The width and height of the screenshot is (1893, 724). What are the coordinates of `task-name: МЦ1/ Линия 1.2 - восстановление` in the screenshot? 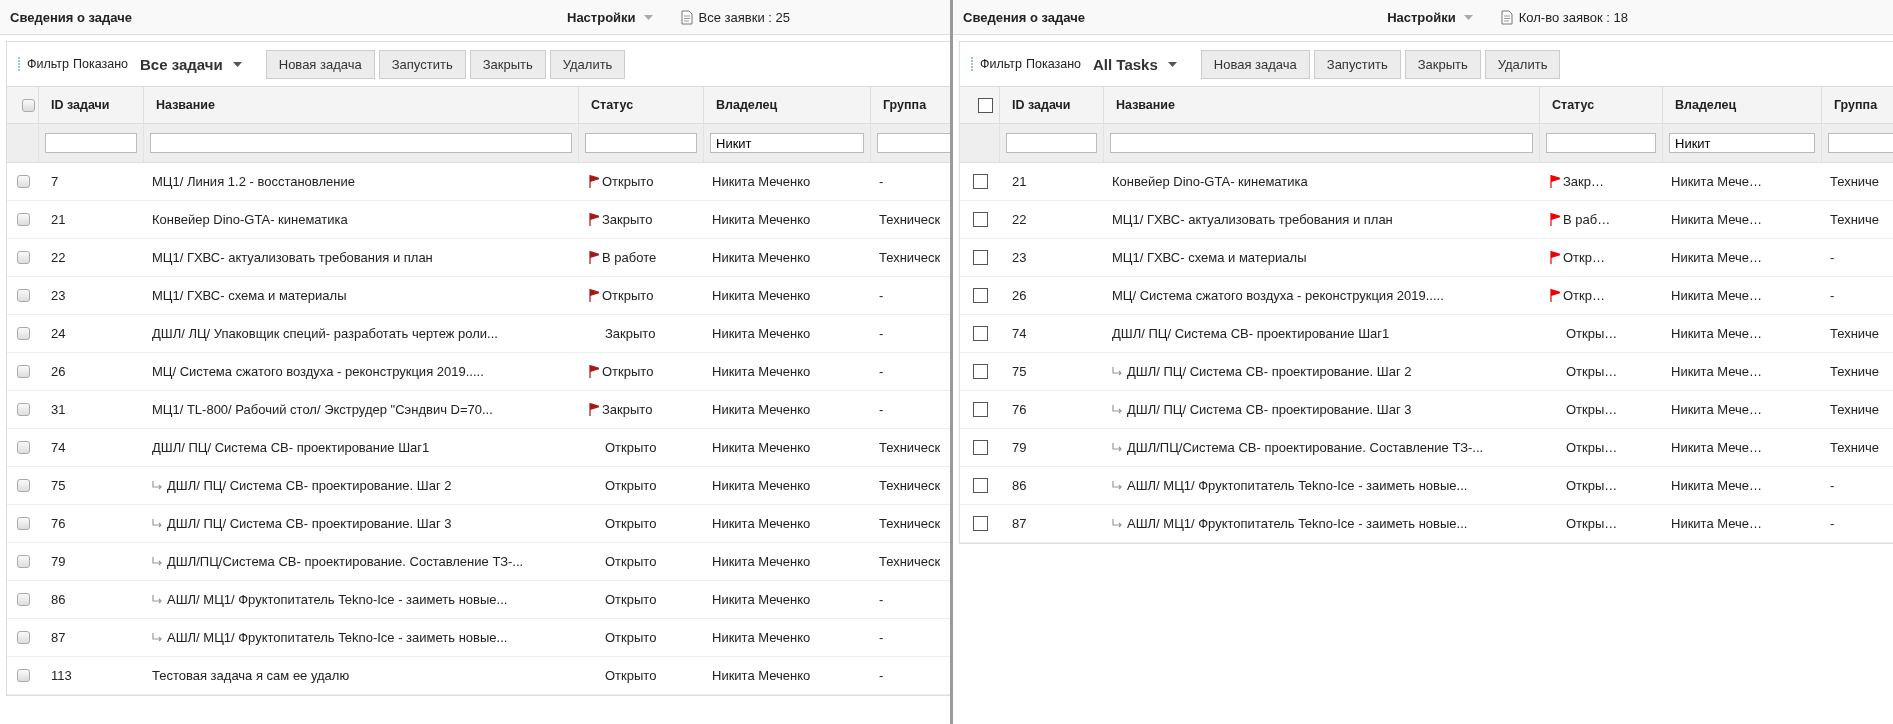 It's located at (253, 181).